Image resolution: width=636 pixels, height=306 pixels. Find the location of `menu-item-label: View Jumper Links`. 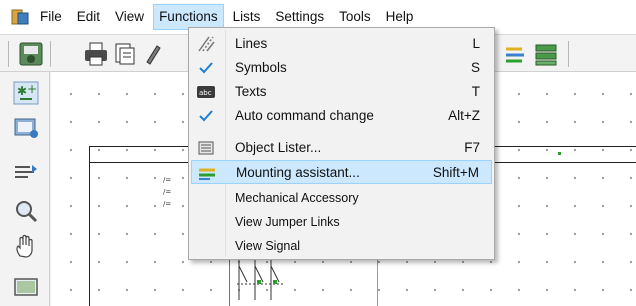

menu-item-label: View Jumper Links is located at coordinates (287, 222).